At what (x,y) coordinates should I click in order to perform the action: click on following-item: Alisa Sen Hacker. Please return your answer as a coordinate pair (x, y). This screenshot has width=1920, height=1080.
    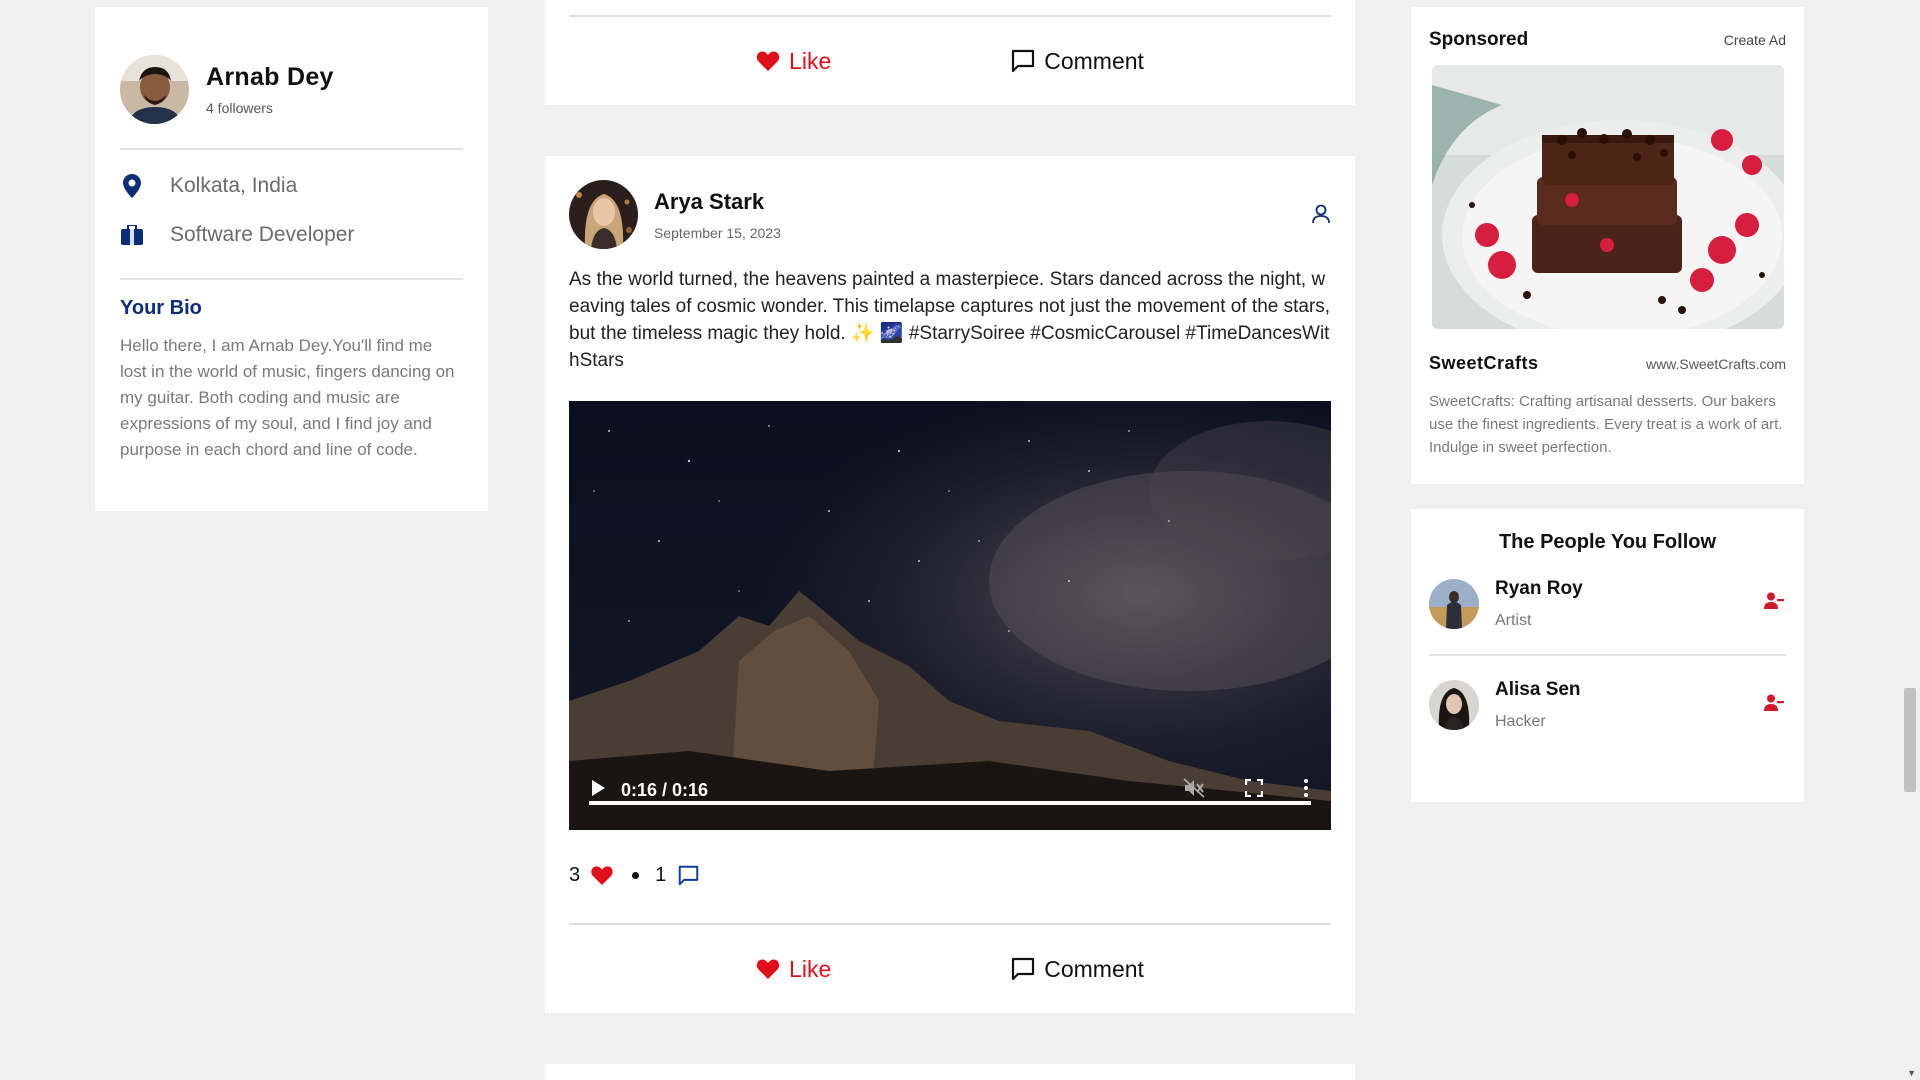
    Looking at the image, I should click on (1607, 704).